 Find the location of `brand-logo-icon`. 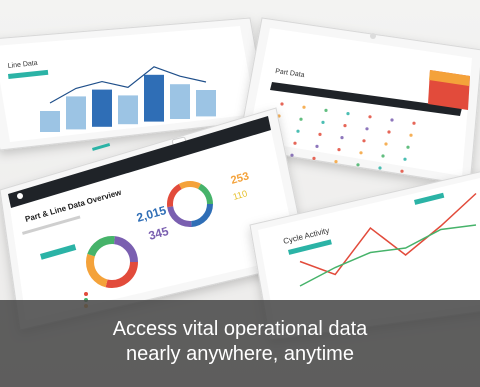

brand-logo-icon is located at coordinates (20, 196).